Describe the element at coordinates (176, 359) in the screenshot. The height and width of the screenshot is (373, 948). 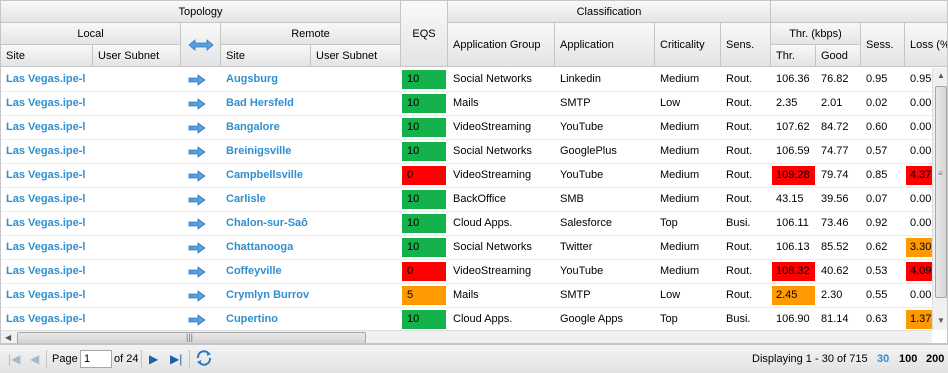
I see `last-page-icon: ▶|` at that location.